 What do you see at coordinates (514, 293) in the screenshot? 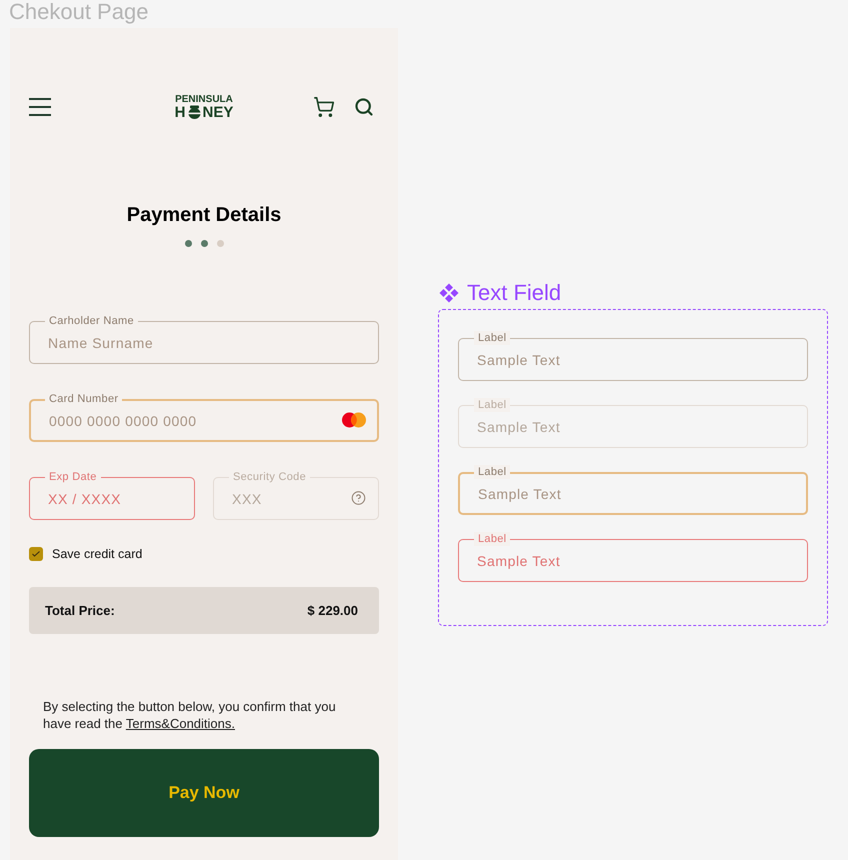
I see `component-title: Text Field` at bounding box center [514, 293].